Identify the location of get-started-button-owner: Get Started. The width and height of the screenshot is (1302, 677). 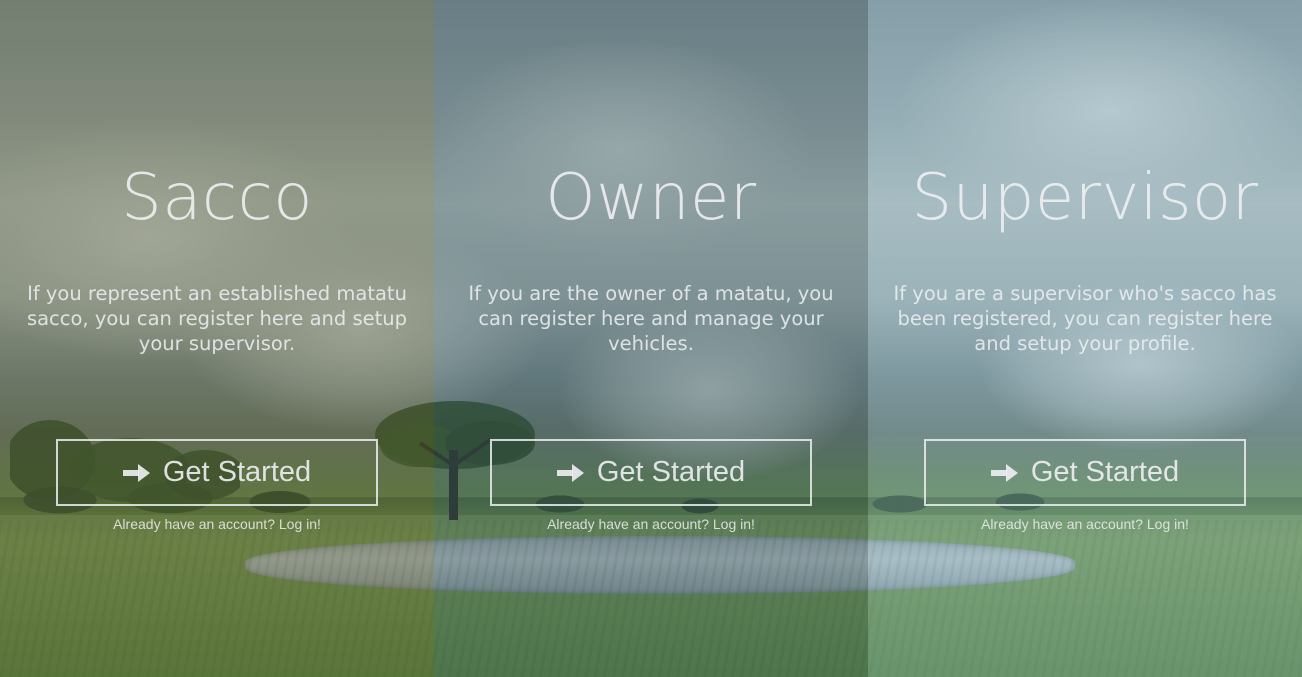
(651, 472).